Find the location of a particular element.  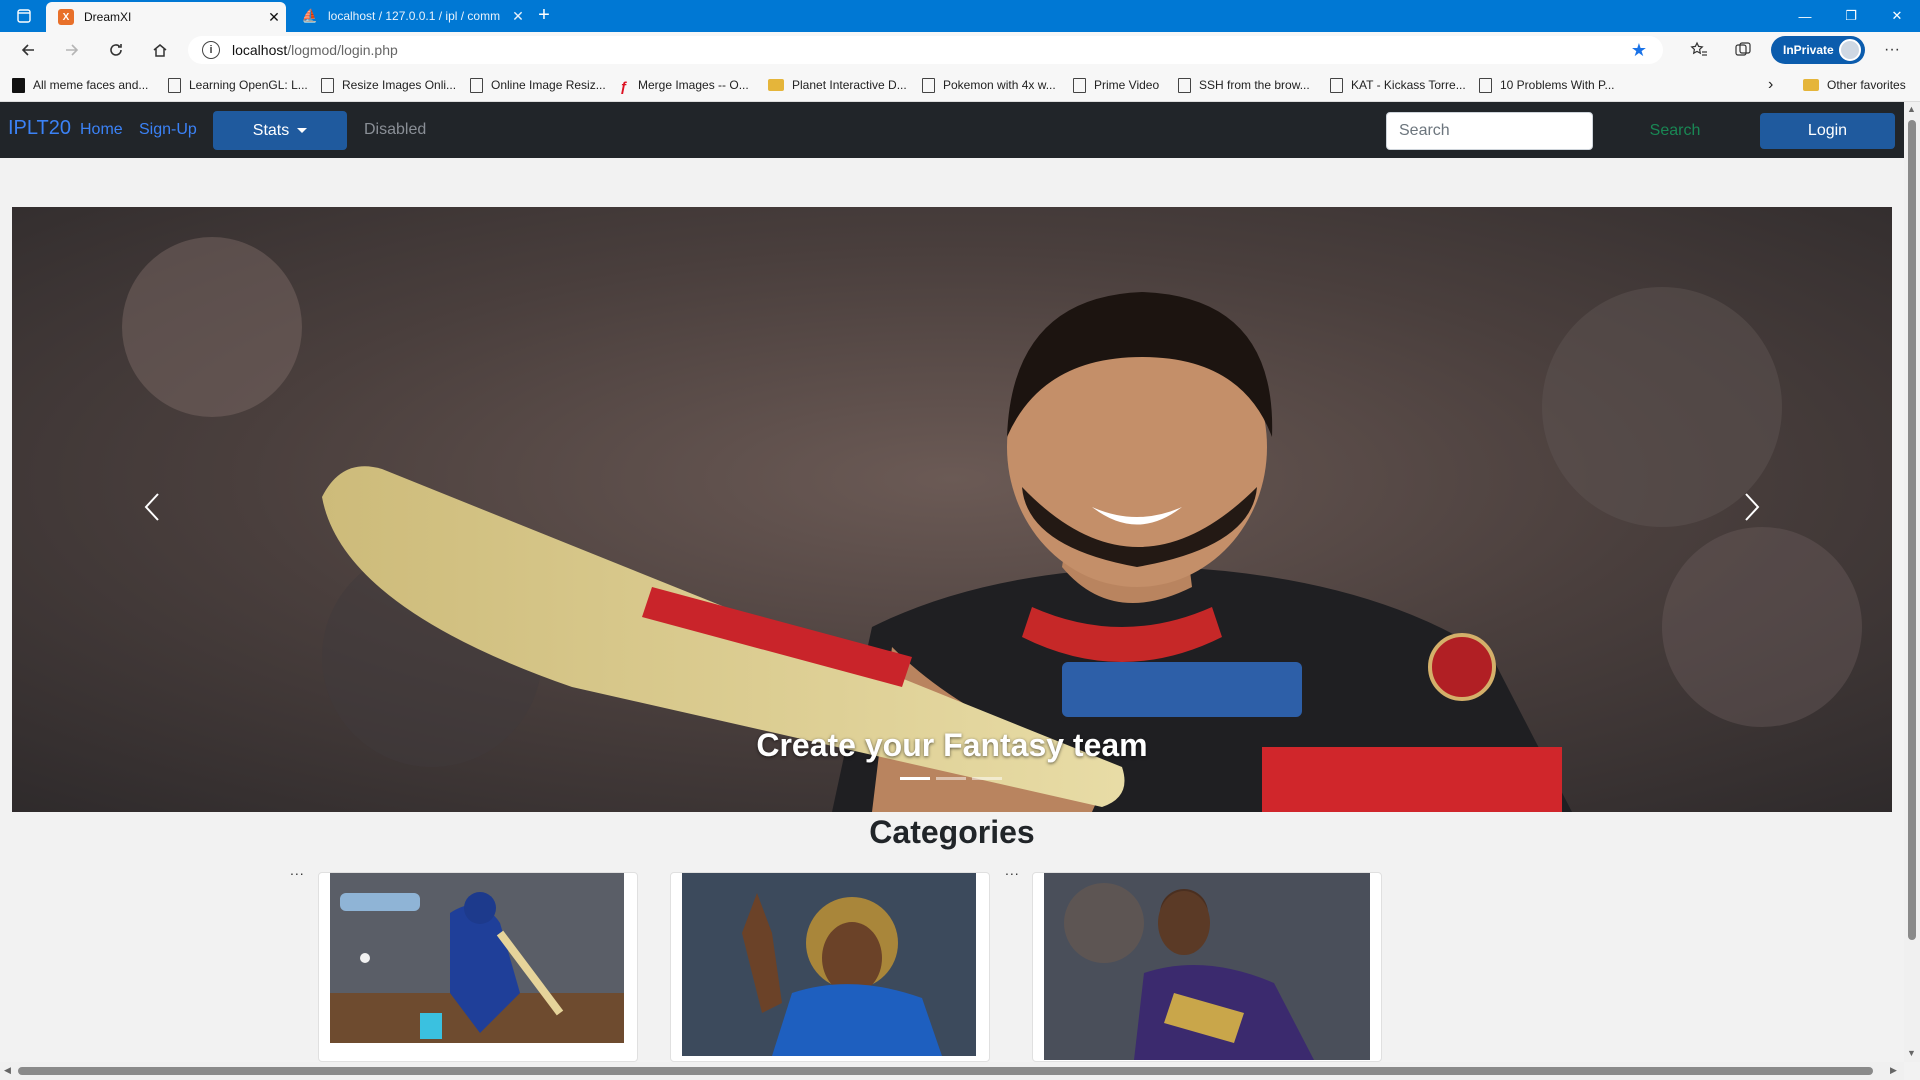

other-favorites: Other favorites is located at coordinates (1854, 85).